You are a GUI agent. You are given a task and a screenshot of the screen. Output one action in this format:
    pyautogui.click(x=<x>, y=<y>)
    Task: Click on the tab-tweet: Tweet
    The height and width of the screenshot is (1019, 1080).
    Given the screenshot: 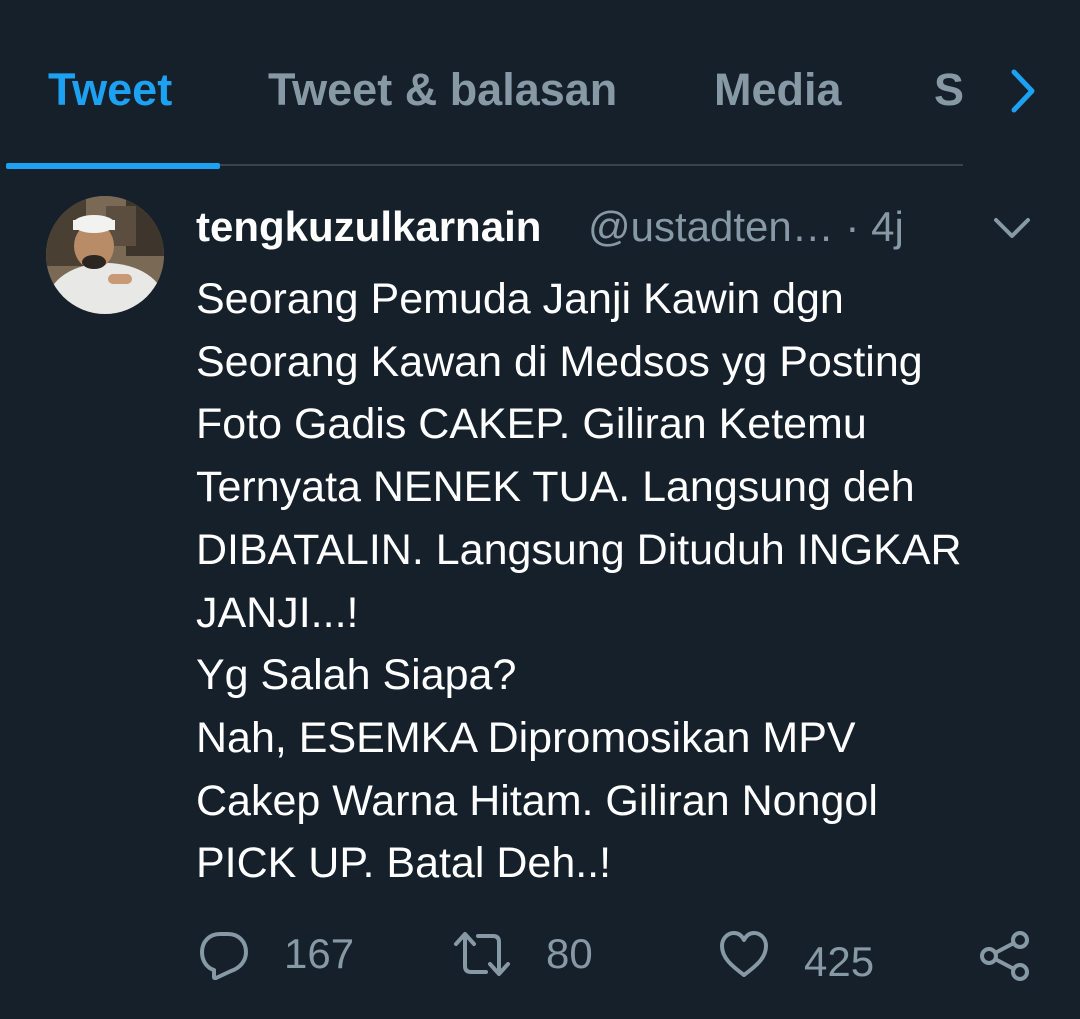 What is the action you would take?
    pyautogui.click(x=110, y=90)
    